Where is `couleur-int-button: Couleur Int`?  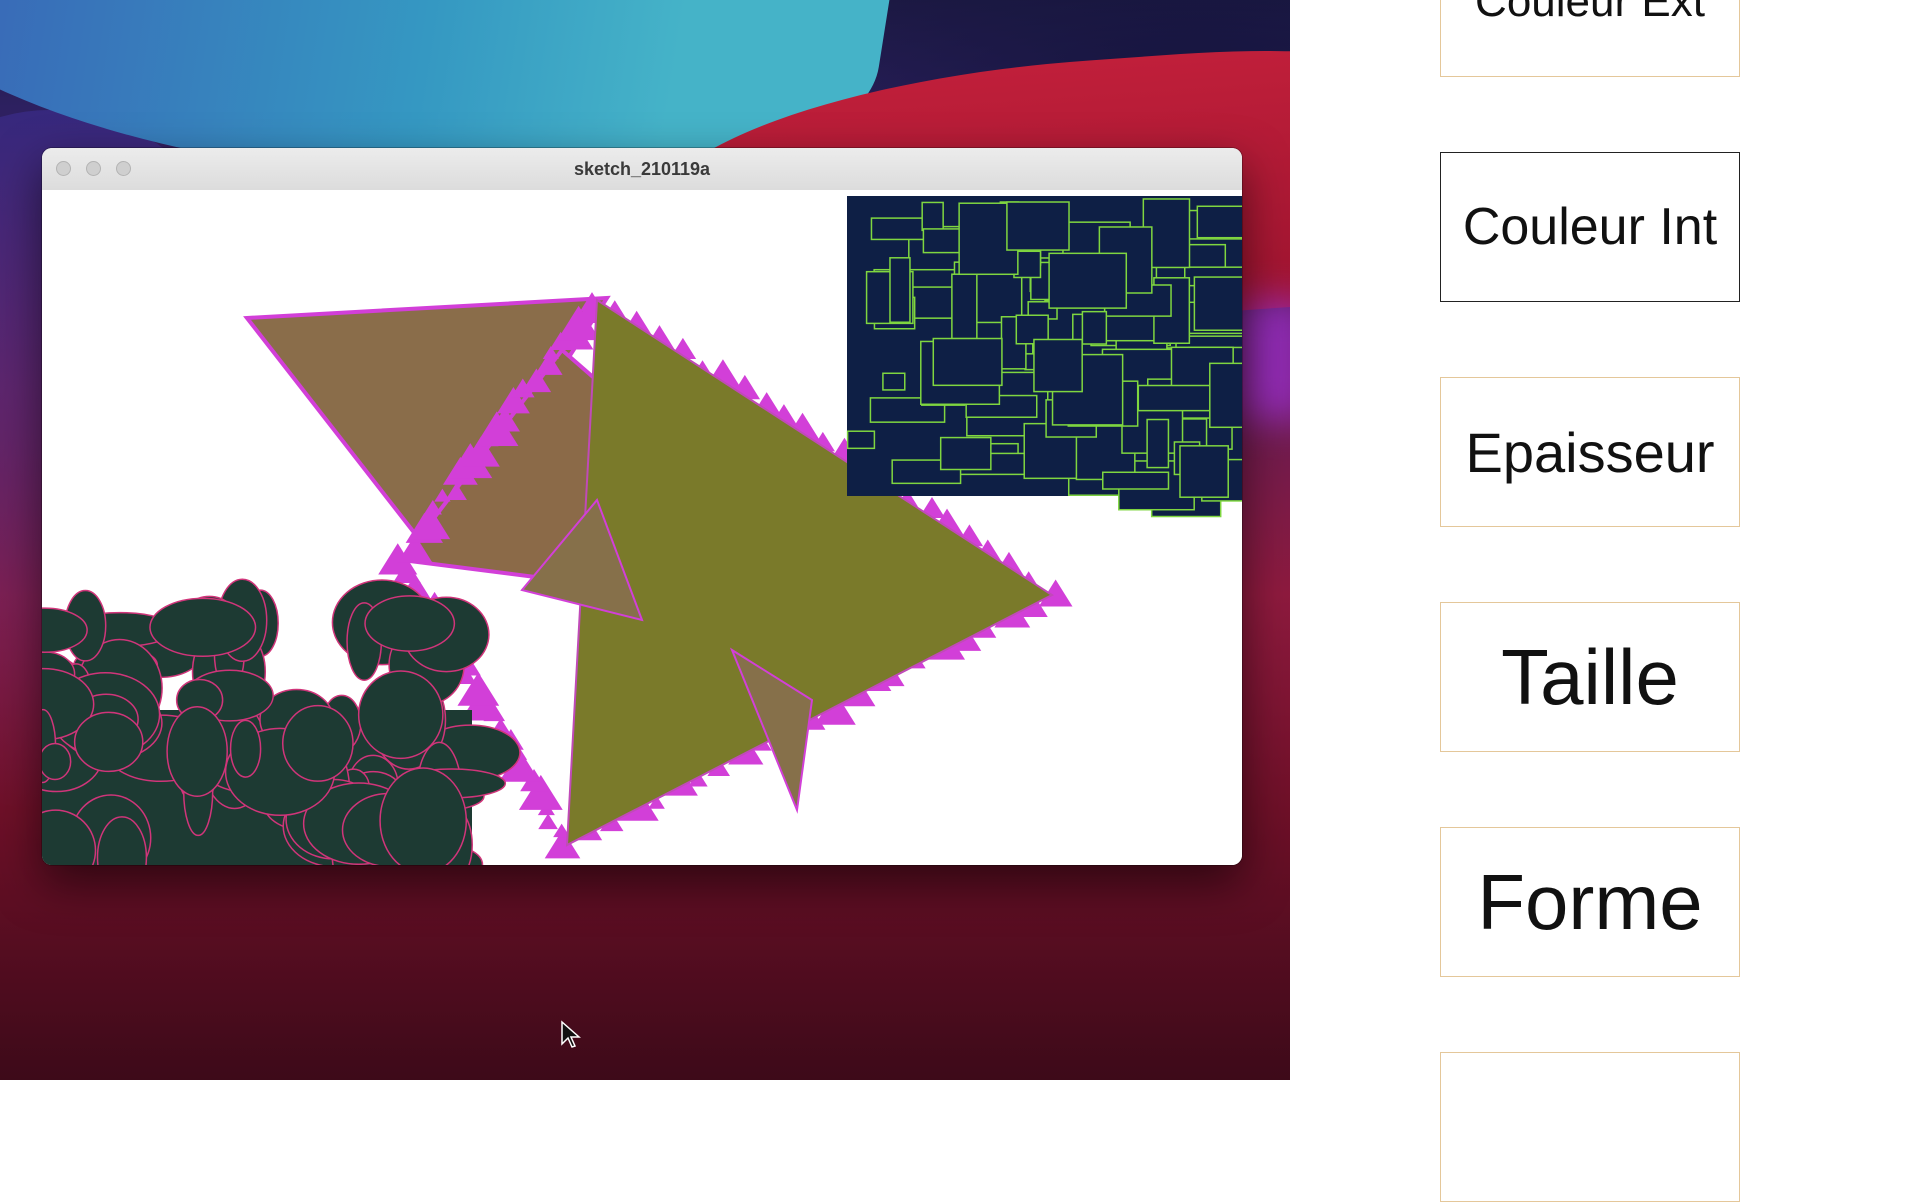
couleur-int-button: Couleur Int is located at coordinates (1590, 227).